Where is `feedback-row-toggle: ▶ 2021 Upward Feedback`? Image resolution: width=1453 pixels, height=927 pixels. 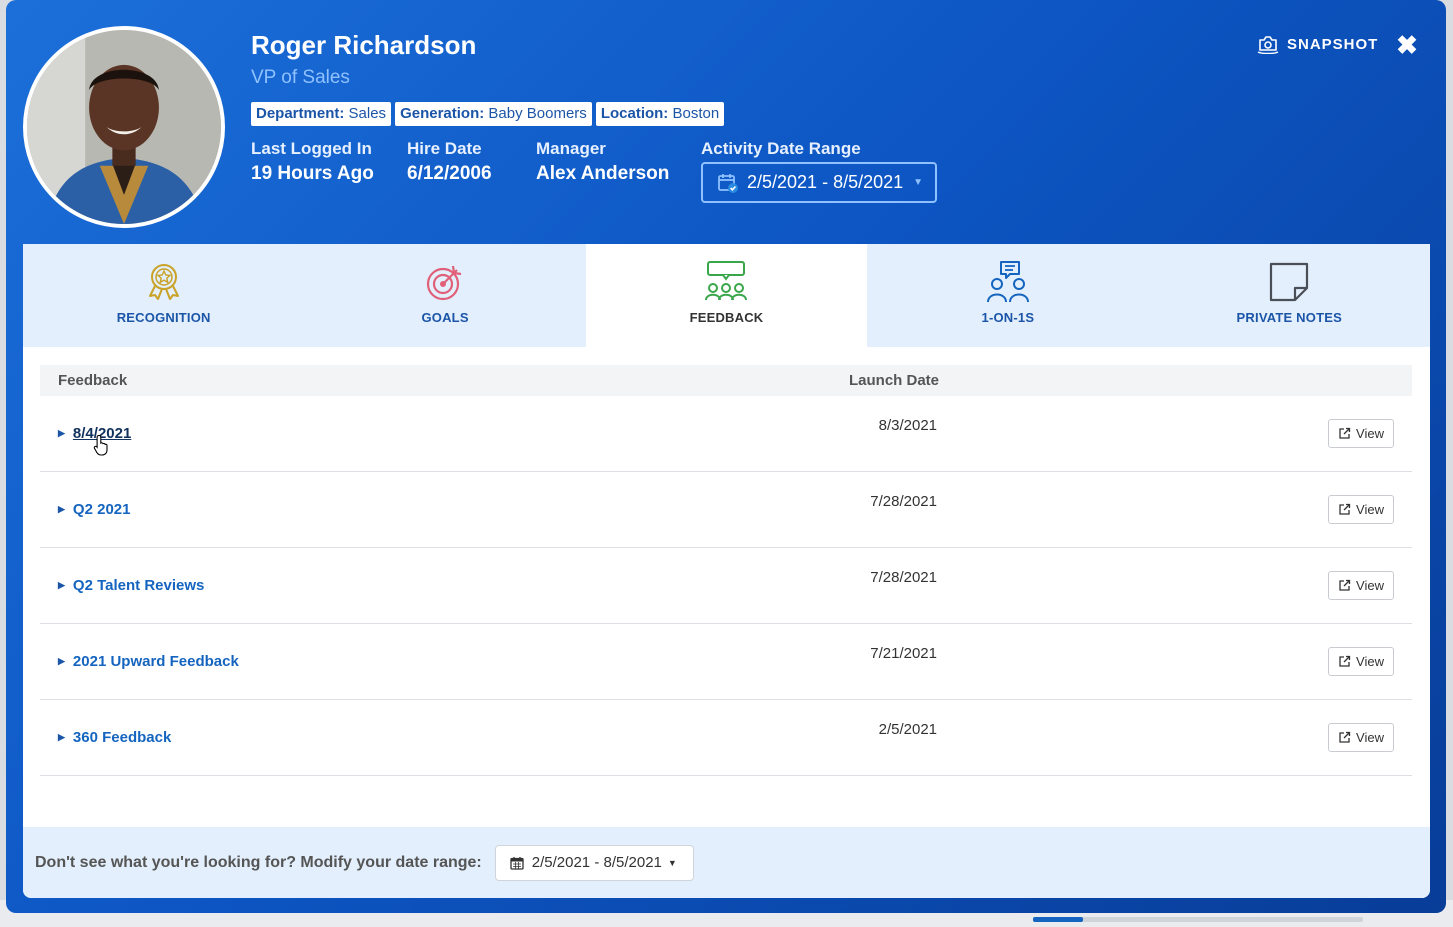 feedback-row-toggle: ▶ 2021 Upward Feedback is located at coordinates (148, 661).